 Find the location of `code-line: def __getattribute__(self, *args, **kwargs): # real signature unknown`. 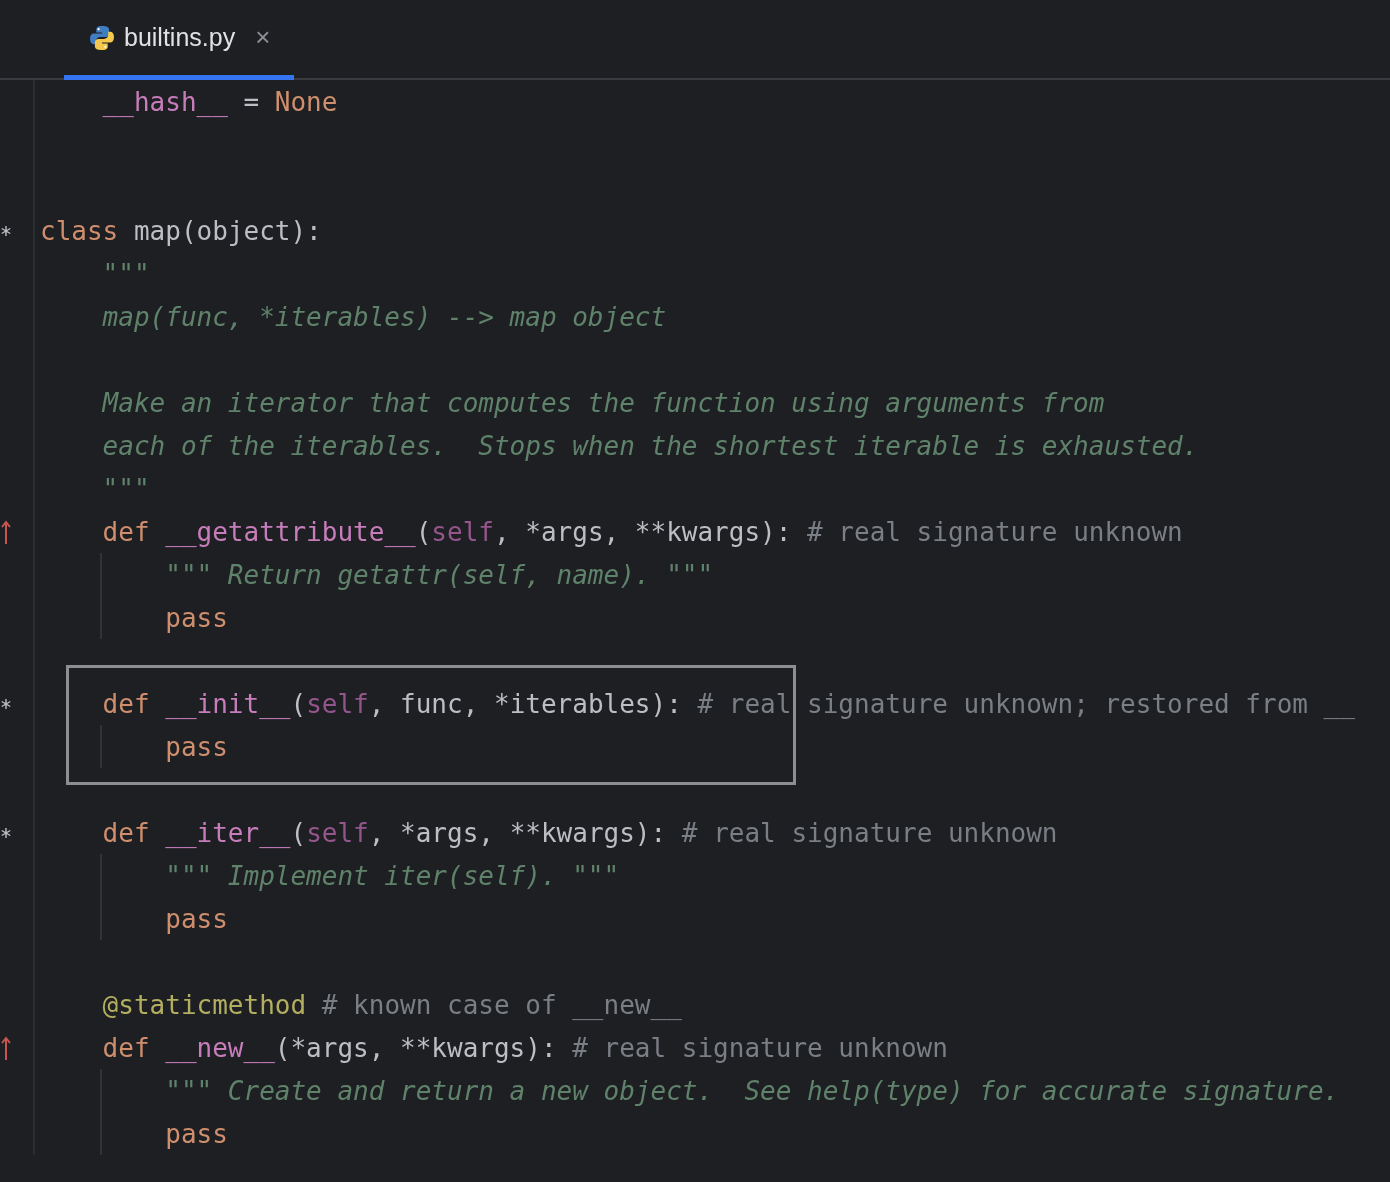

code-line: def __getattribute__(self, *args, **kwargs): # real signature unknown is located at coordinates (642, 531).